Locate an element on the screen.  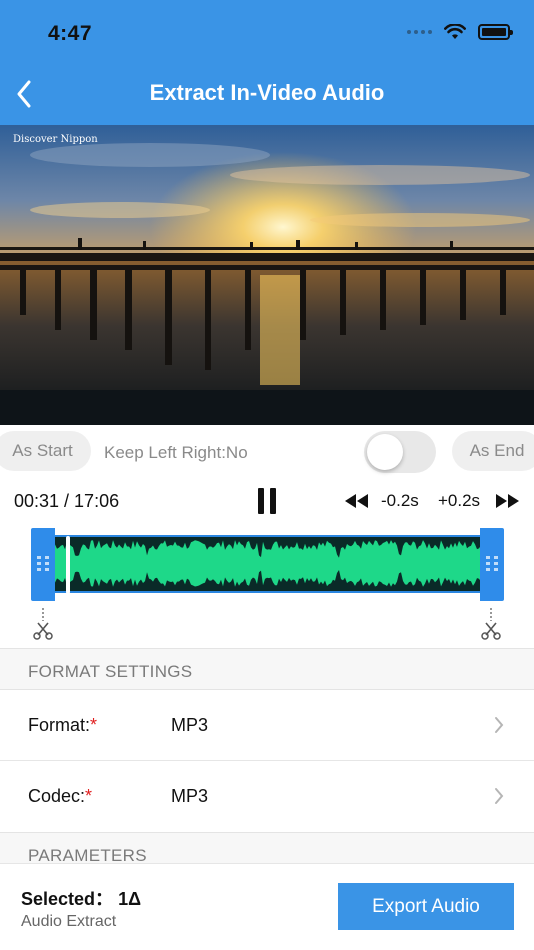
as-start-button: As Start is located at coordinates (45, 451).